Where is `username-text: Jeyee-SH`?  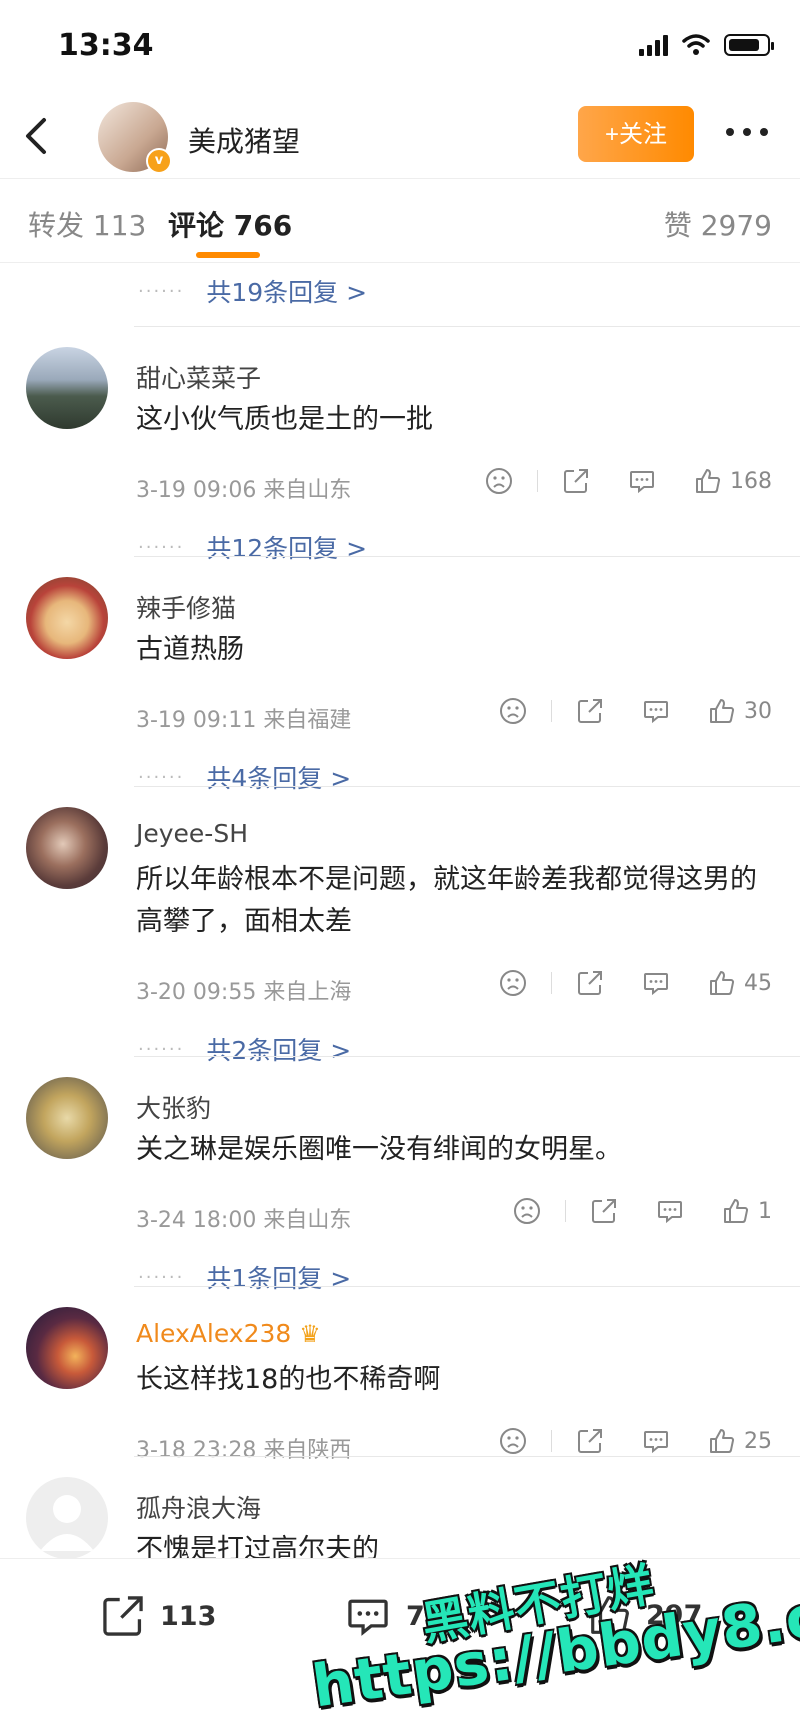 username-text: Jeyee-SH is located at coordinates (192, 833).